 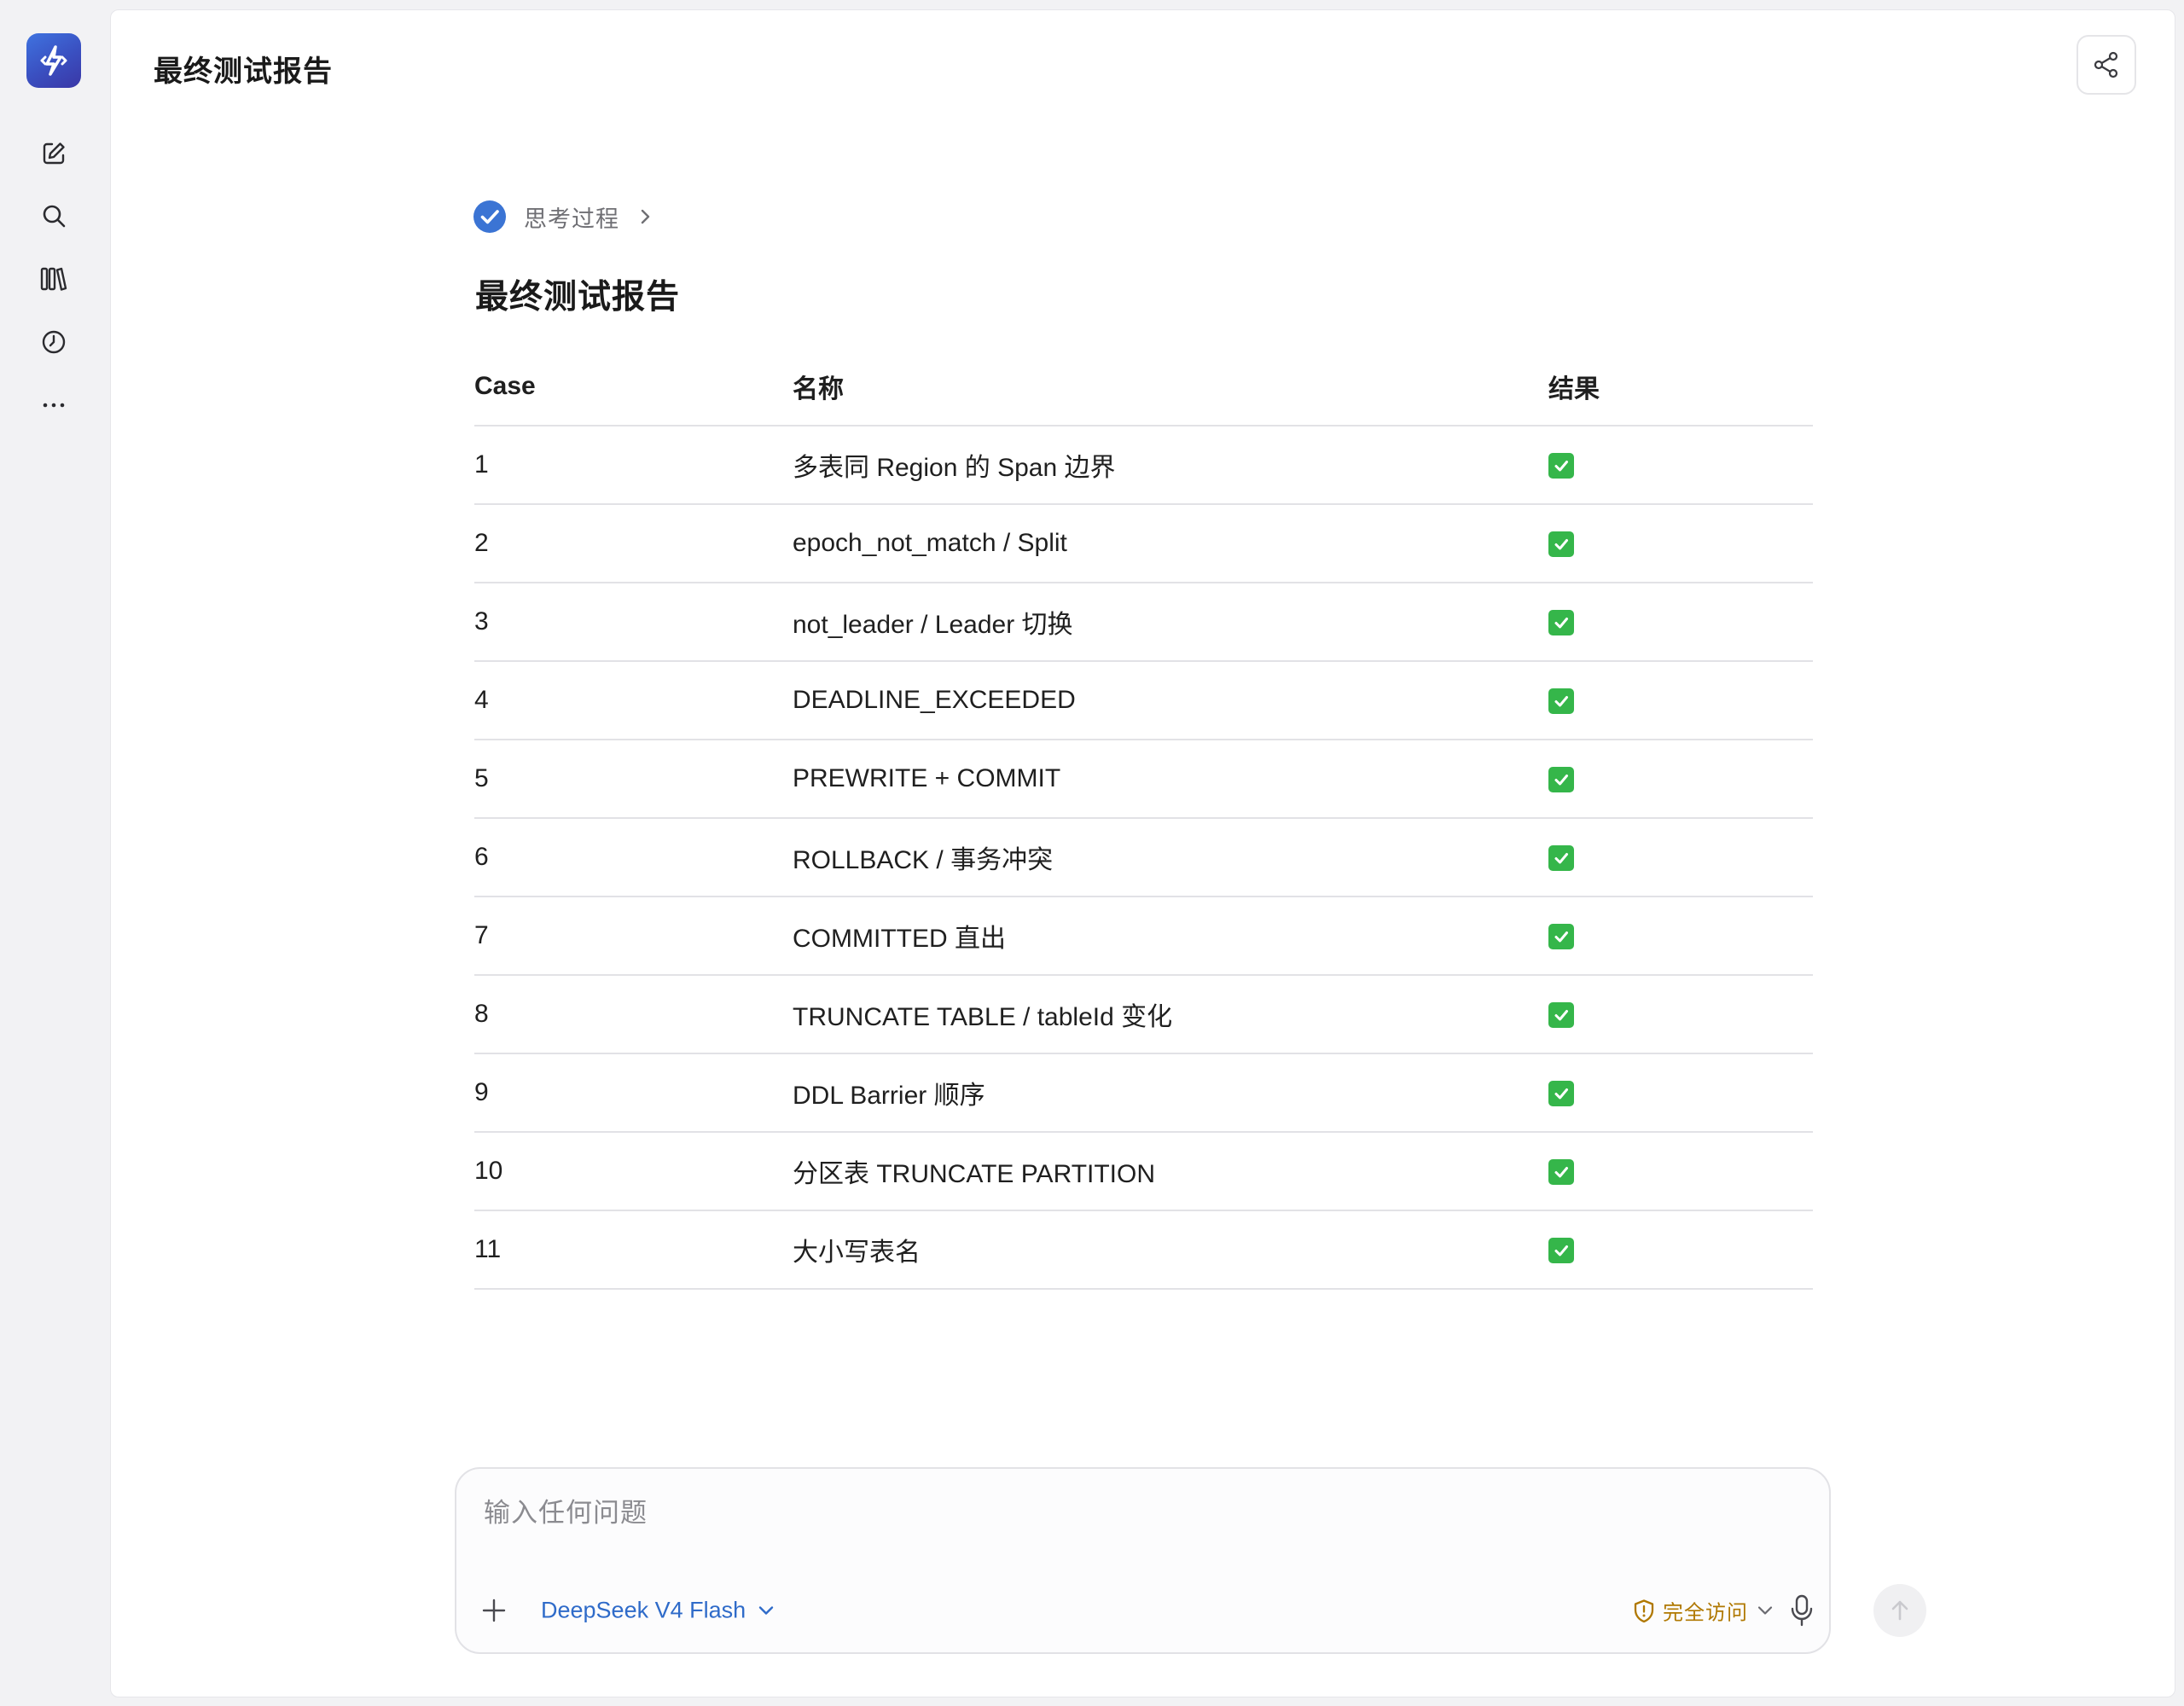 I want to click on model-selector: DeepSeek V4 Flash, so click(x=658, y=1611).